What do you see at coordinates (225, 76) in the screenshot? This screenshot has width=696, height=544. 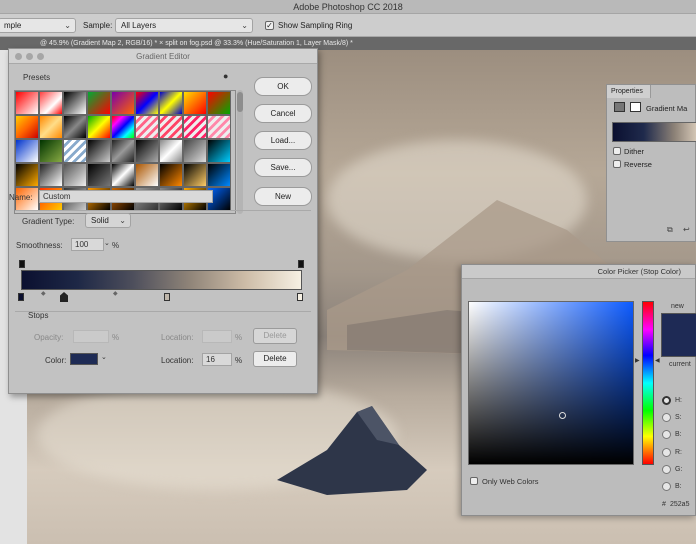 I see `gear-icon: ●` at bounding box center [225, 76].